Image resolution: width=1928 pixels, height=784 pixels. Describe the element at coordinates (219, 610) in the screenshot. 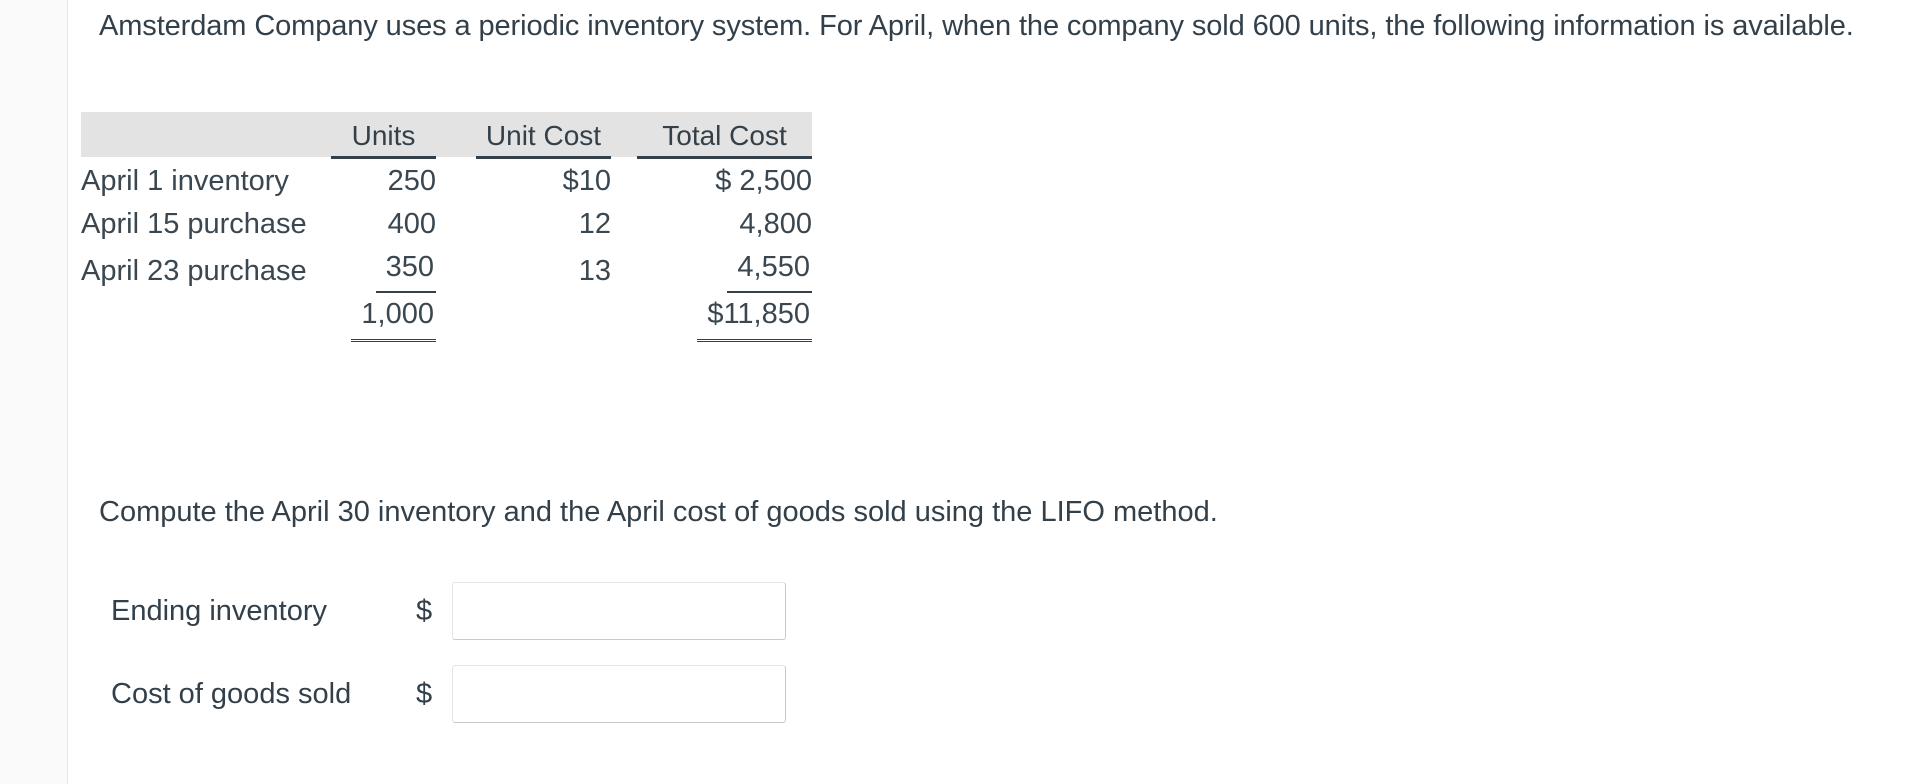

I see `ending-inventory-label: Ending inventory` at that location.